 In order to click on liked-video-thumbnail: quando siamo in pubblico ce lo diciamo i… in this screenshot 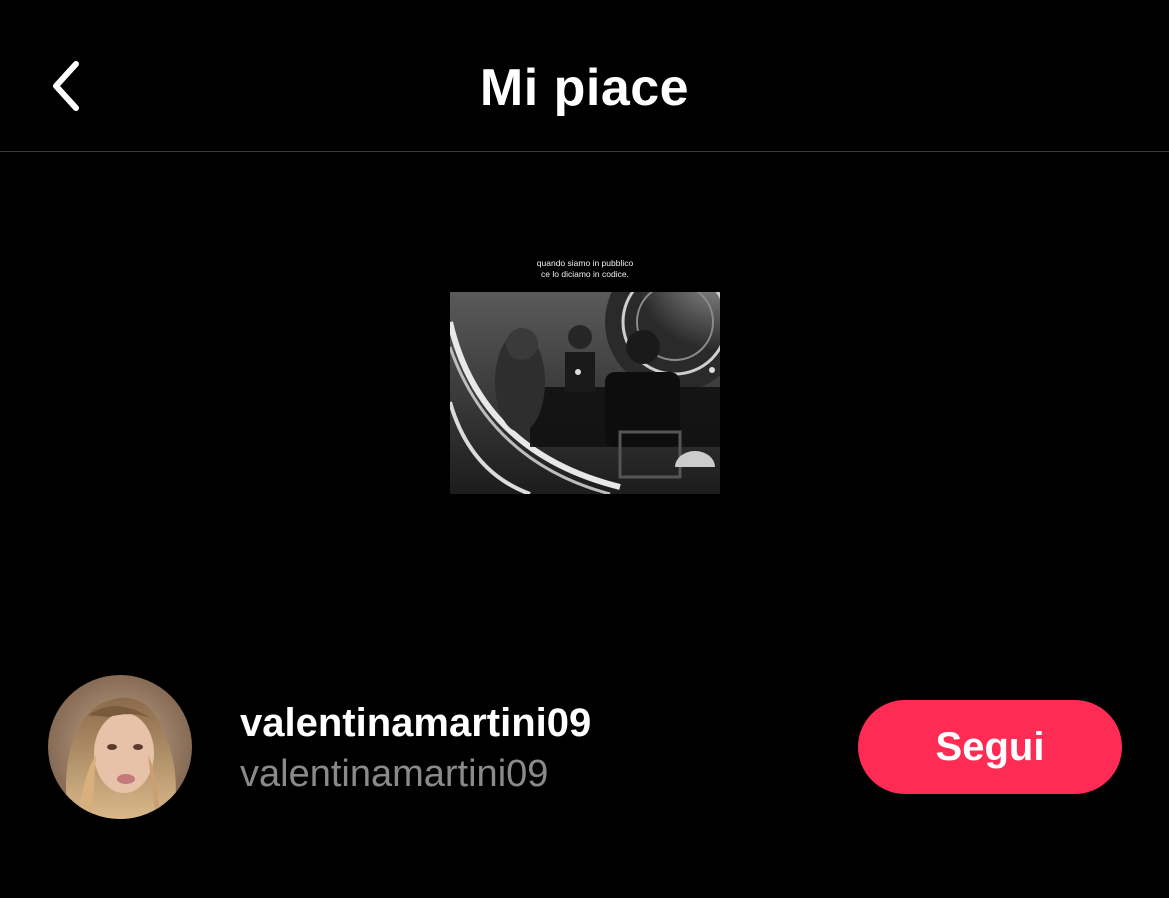, I will do `click(585, 374)`.